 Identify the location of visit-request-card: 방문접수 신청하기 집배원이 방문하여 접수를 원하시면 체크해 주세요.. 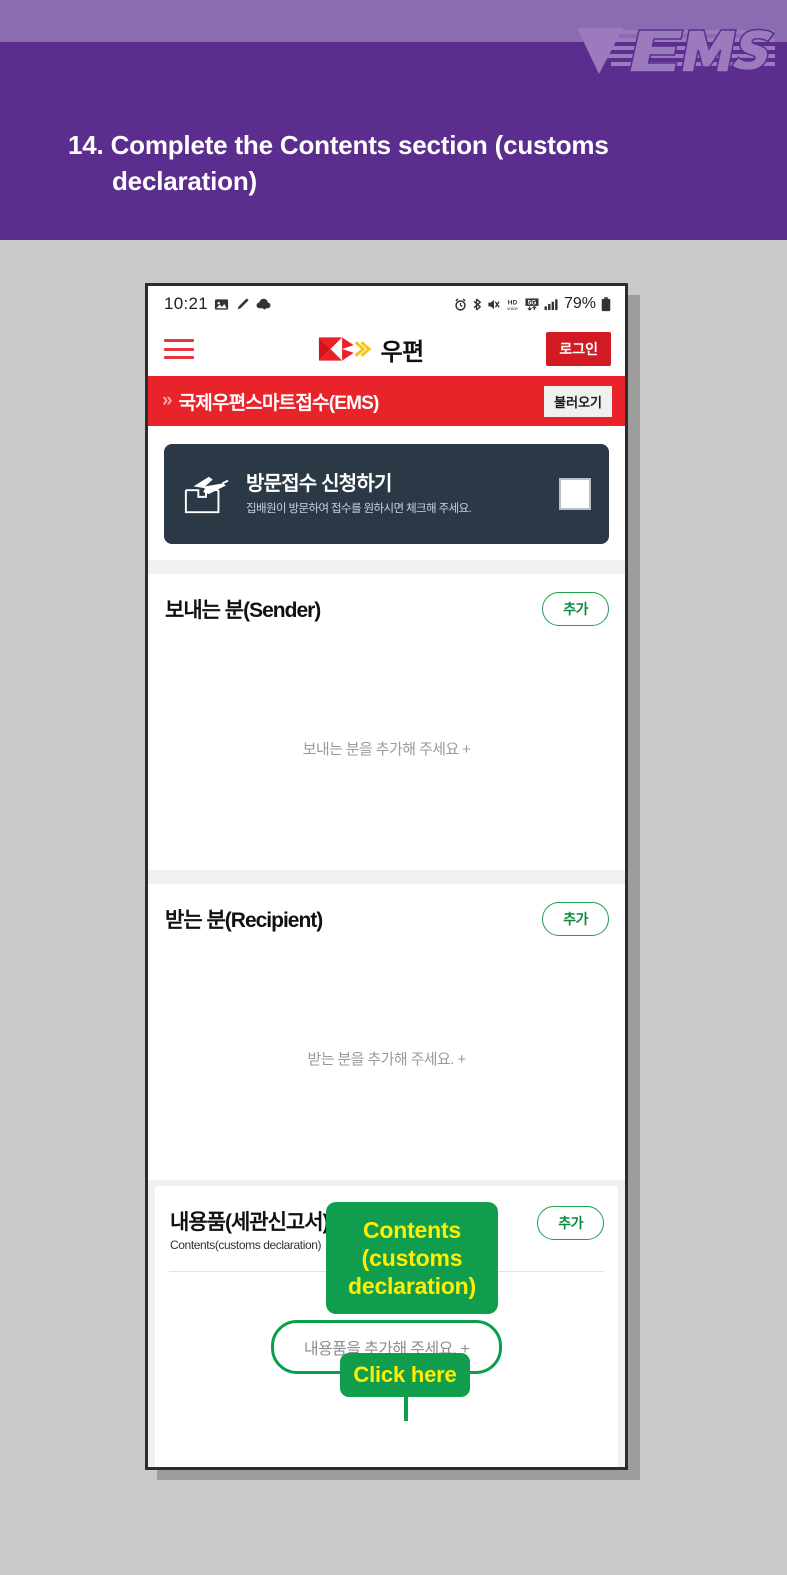
(386, 494).